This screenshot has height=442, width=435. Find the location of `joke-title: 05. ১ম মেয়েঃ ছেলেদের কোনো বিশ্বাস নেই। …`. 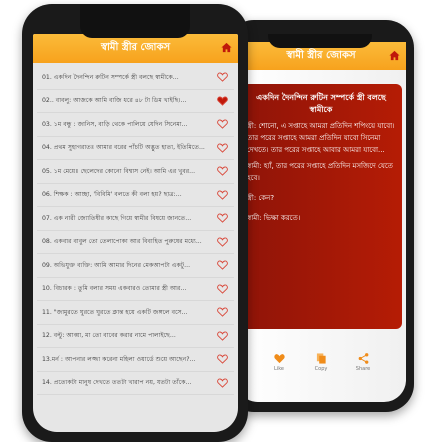

joke-title: 05. ১ম মেয়েঃ ছেলেদের কোনো বিশ্বাস নেই। … is located at coordinates (119, 171).